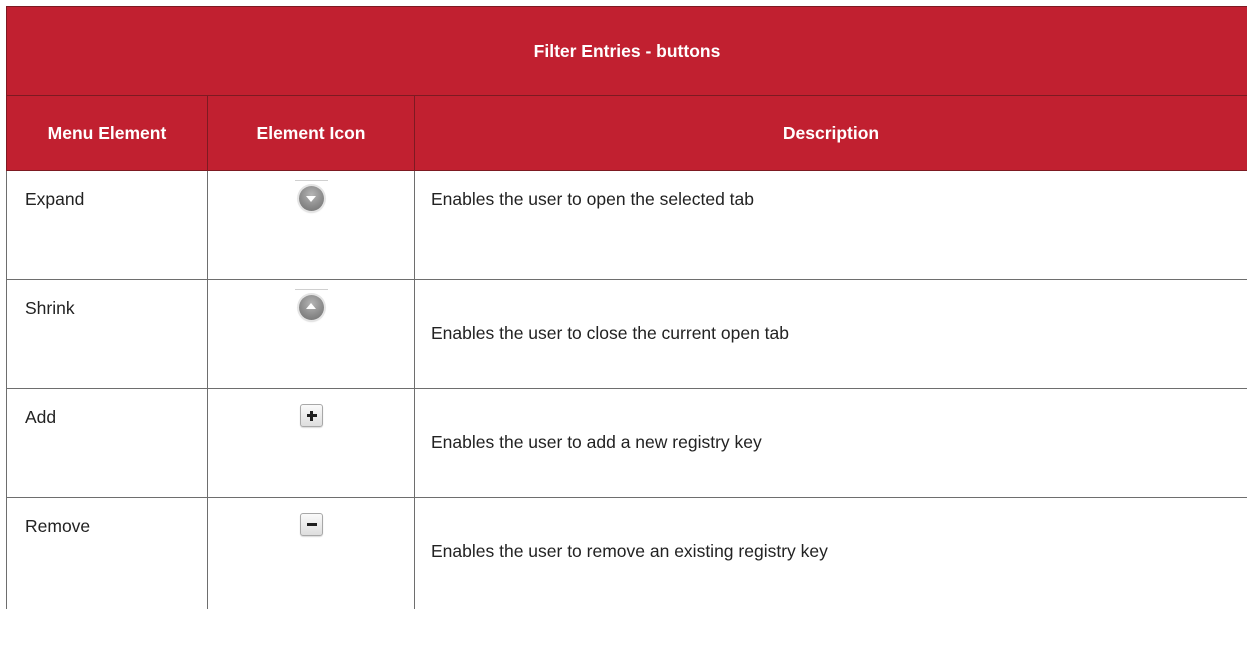  Describe the element at coordinates (830, 133) in the screenshot. I see `header-description: Description` at that location.